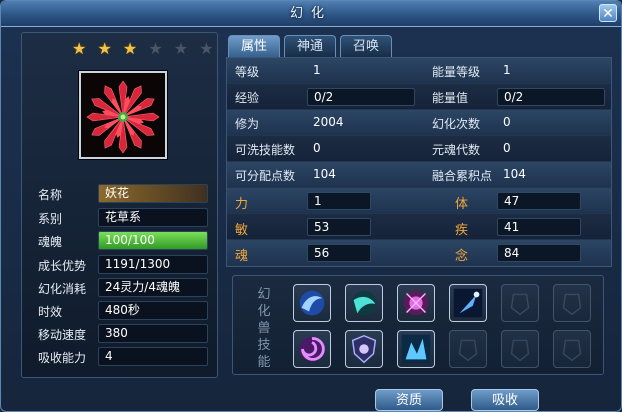 The image size is (622, 412). I want to click on stat-row: 敏 53 疾 41, so click(419, 227).